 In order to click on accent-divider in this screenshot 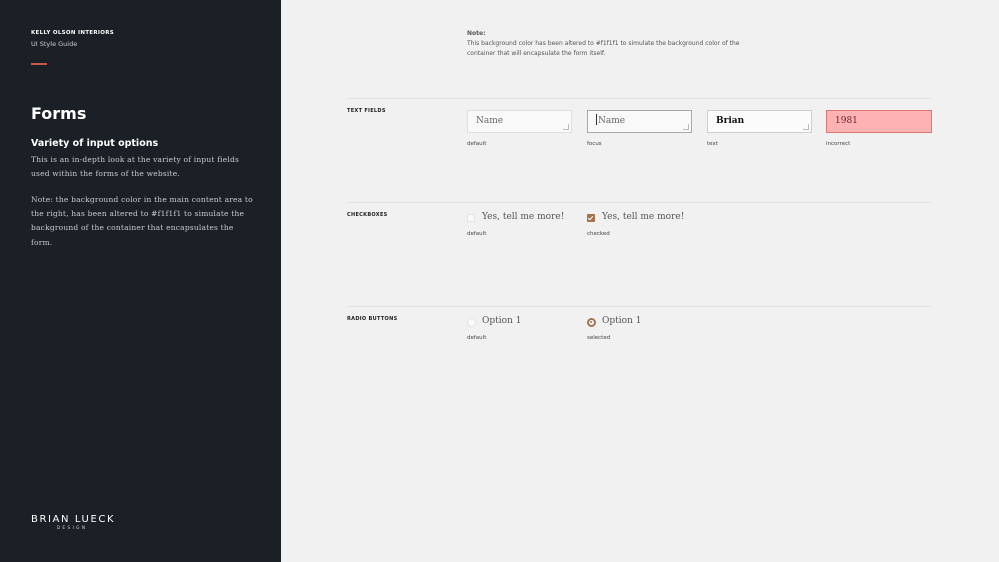, I will do `click(39, 64)`.